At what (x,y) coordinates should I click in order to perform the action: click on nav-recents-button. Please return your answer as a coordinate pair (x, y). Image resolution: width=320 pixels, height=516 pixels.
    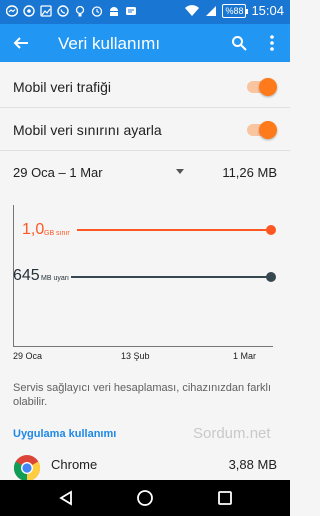
    Looking at the image, I should click on (225, 498).